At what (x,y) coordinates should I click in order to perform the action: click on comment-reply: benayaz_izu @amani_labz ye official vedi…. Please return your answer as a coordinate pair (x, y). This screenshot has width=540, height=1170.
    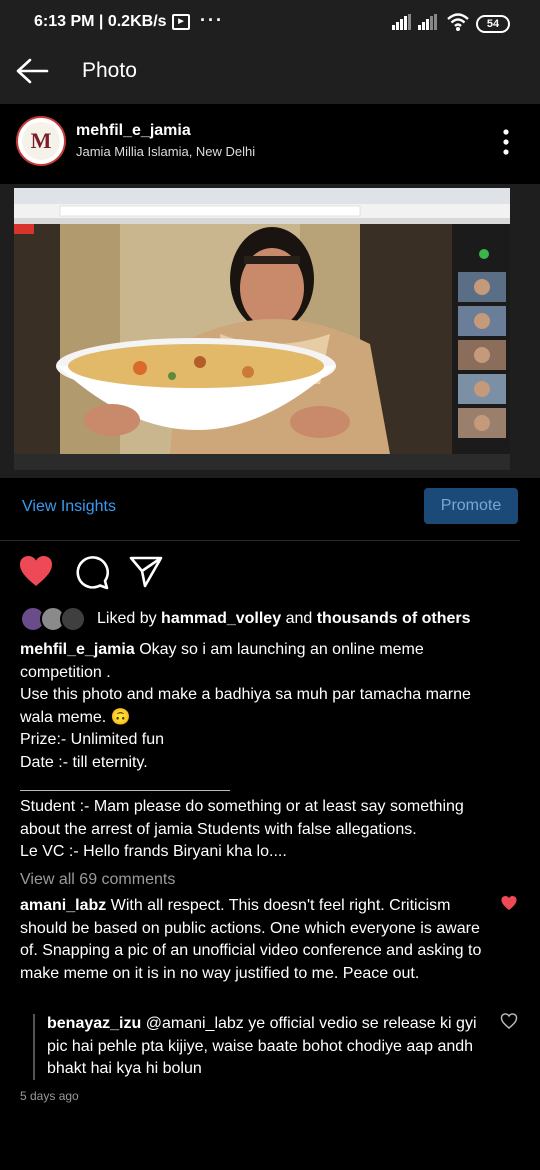
    Looking at the image, I should click on (267, 1047).